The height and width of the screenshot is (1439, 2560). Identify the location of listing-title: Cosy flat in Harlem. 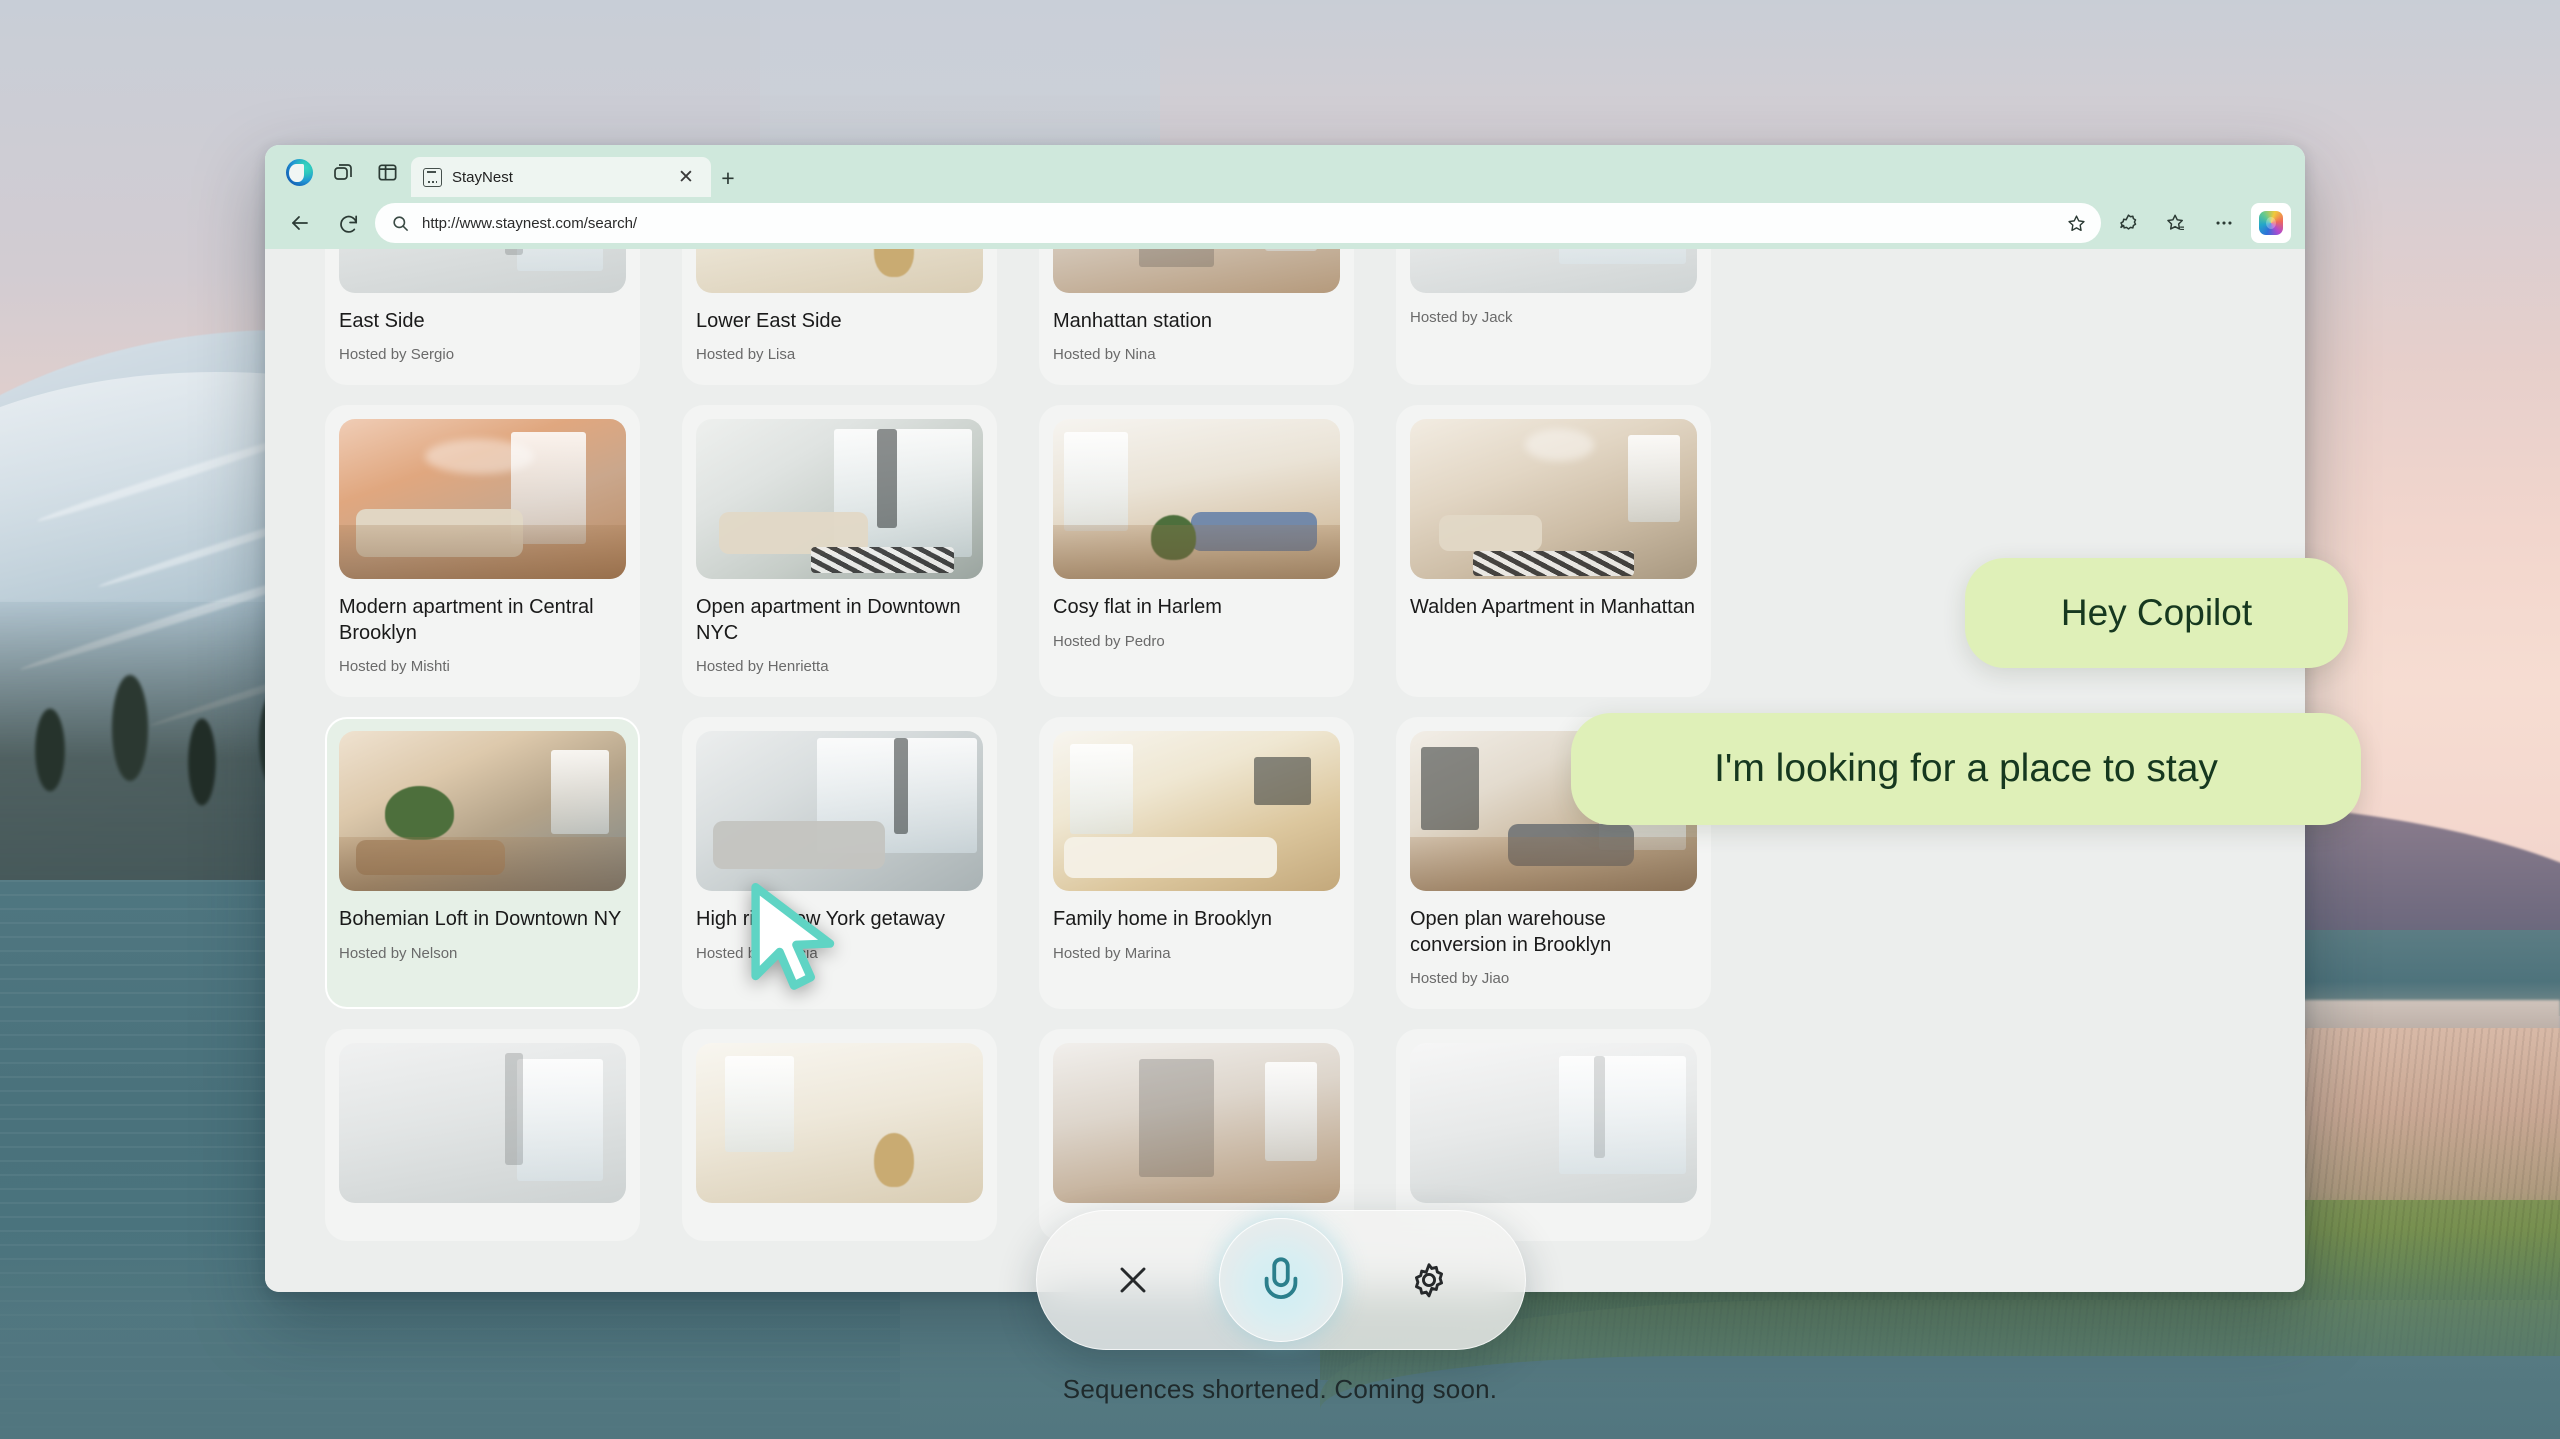
(1137, 607).